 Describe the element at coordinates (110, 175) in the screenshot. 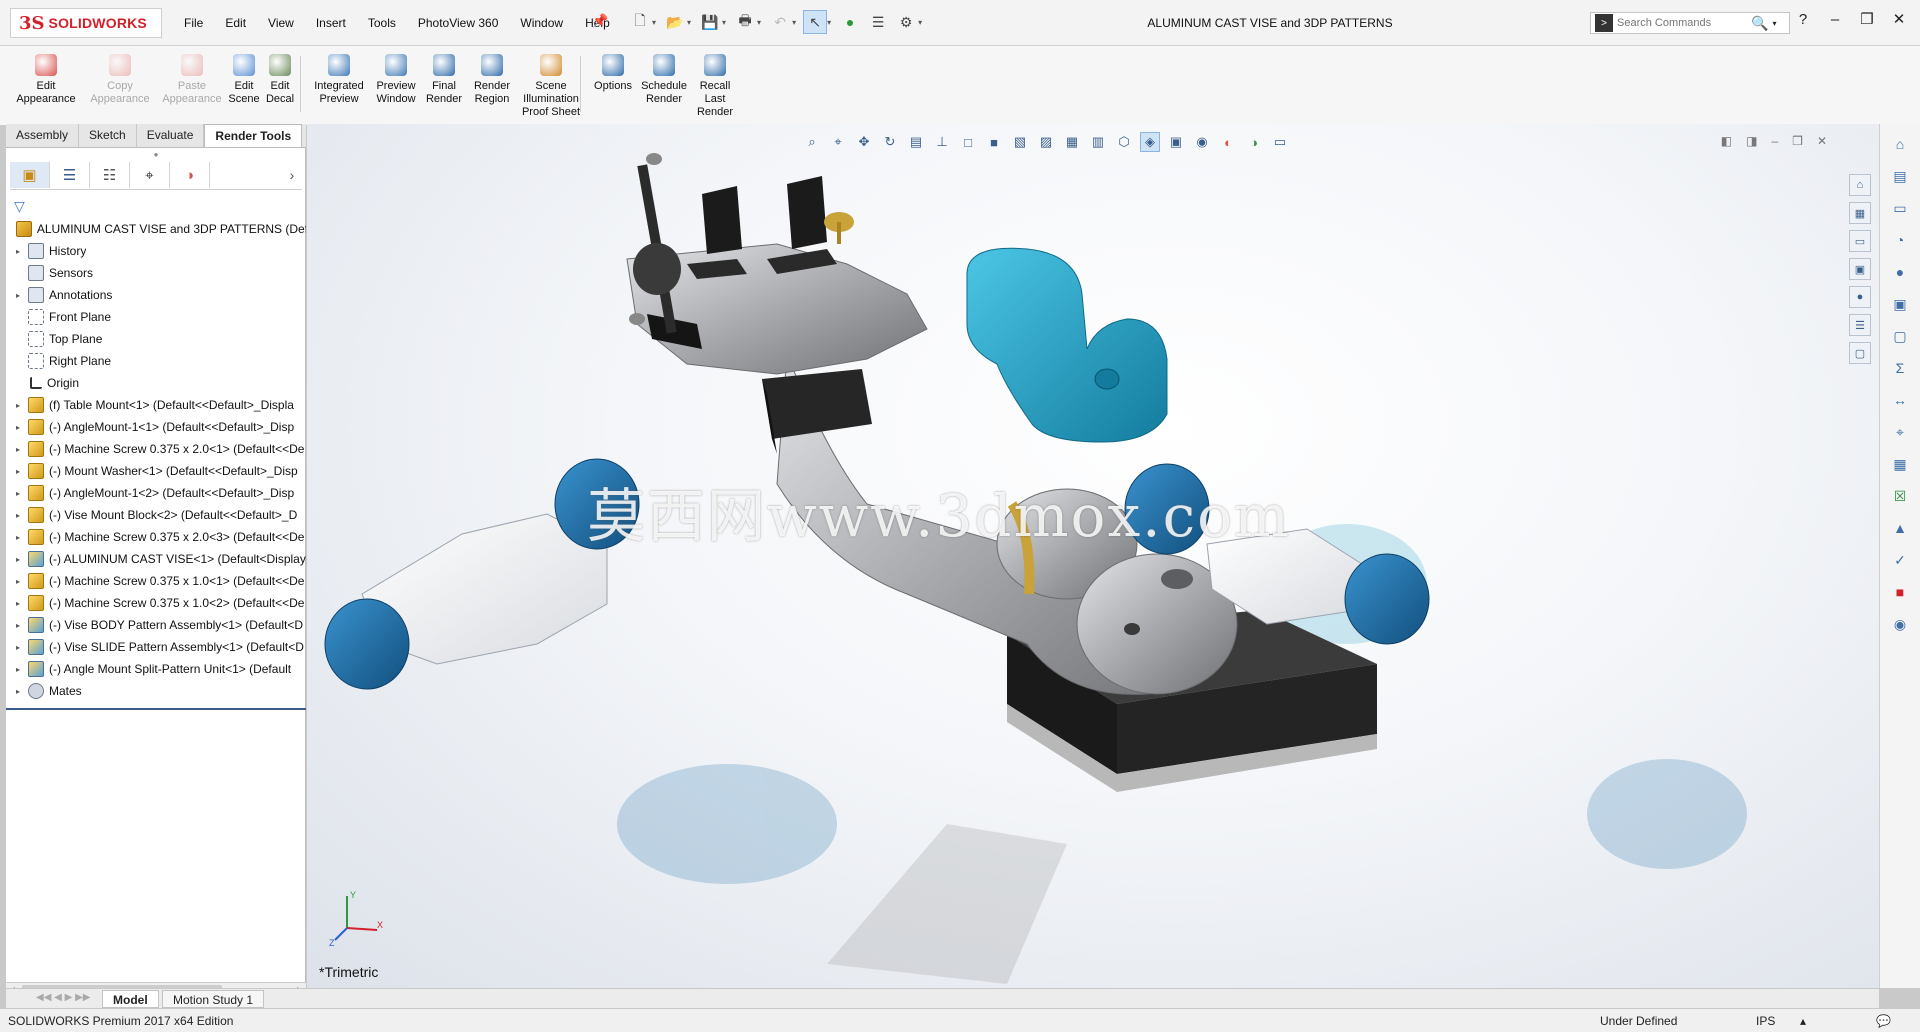

I see `configuration-manager-tab-icon: ☷` at that location.